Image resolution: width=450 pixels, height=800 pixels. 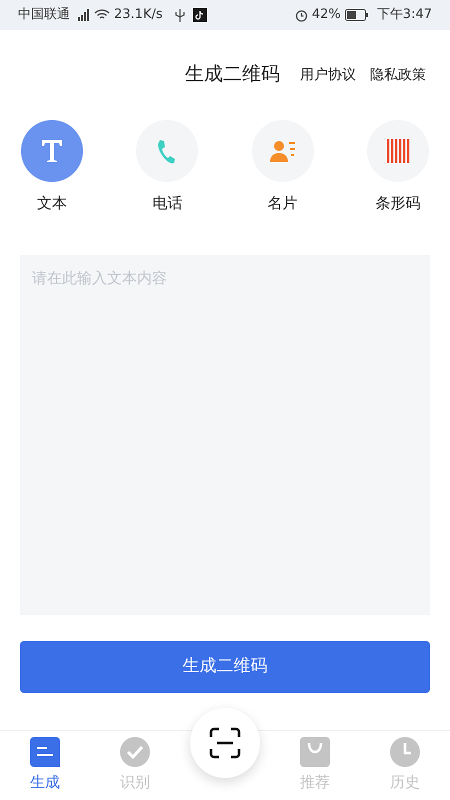 I want to click on network-speed: 23.1K/s, so click(x=138, y=15).